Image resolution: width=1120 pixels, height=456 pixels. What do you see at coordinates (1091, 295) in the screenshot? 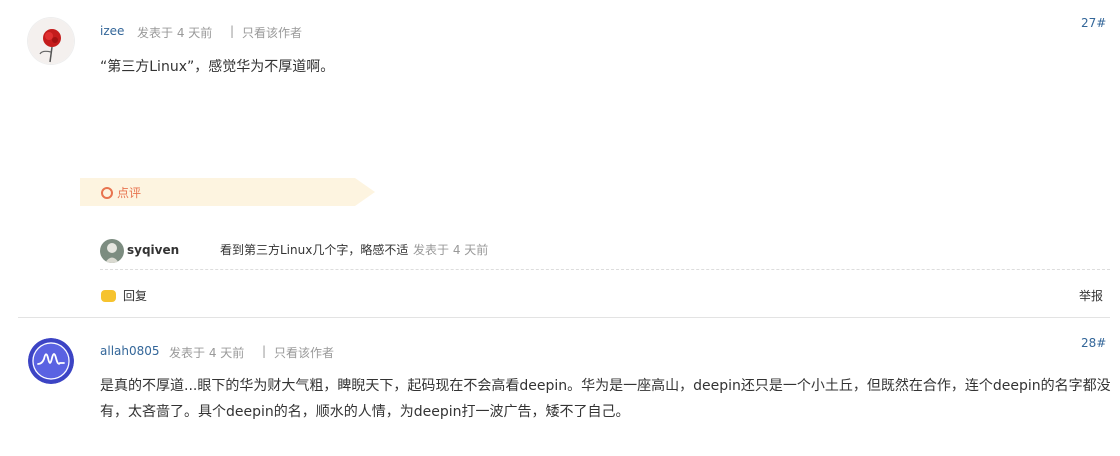
I see `report-button: 举报` at bounding box center [1091, 295].